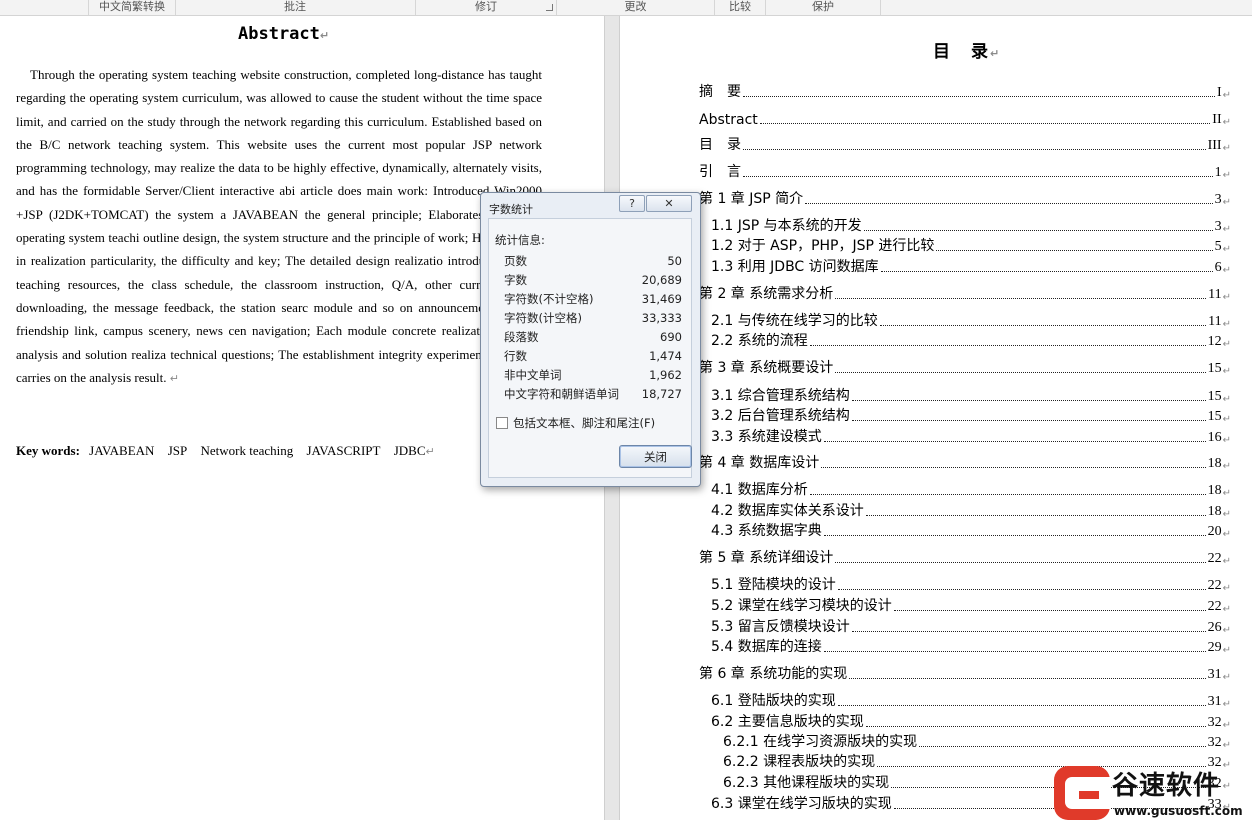 The image size is (1252, 820). I want to click on toc-entry: 3.3 系统建设模式 16 ↵, so click(971, 436).